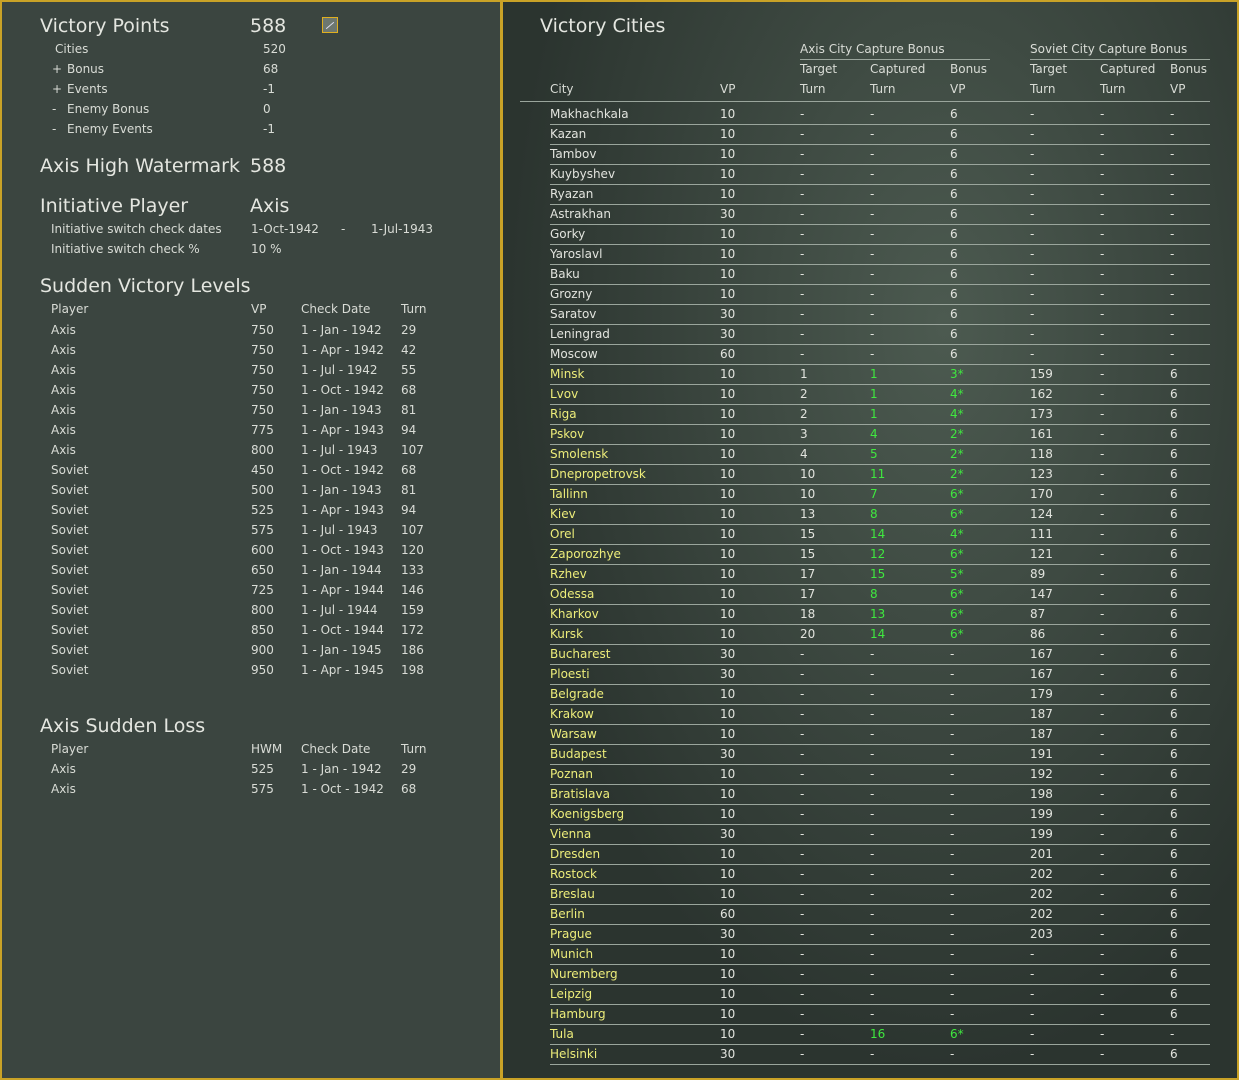 The height and width of the screenshot is (1080, 1239). What do you see at coordinates (580, 654) in the screenshot?
I see `city-cell: Bucharest` at bounding box center [580, 654].